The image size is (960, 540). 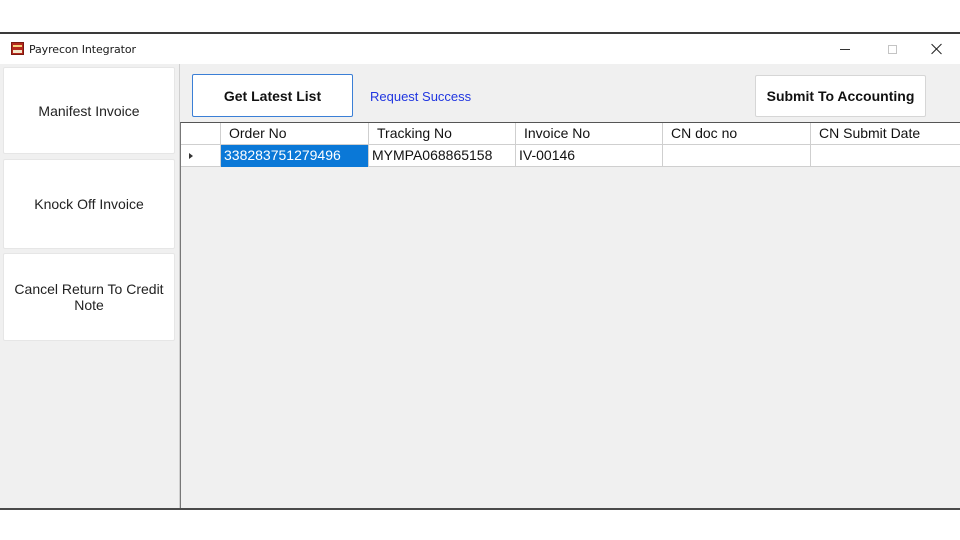 I want to click on submit-to-accounting-button: Submit To Accounting, so click(x=840, y=96).